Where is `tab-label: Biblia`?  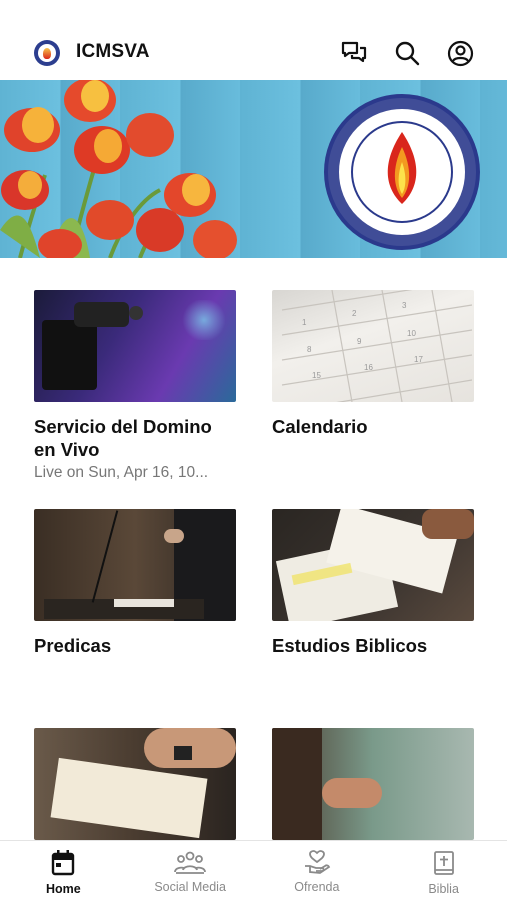
tab-label: Biblia is located at coordinates (443, 889).